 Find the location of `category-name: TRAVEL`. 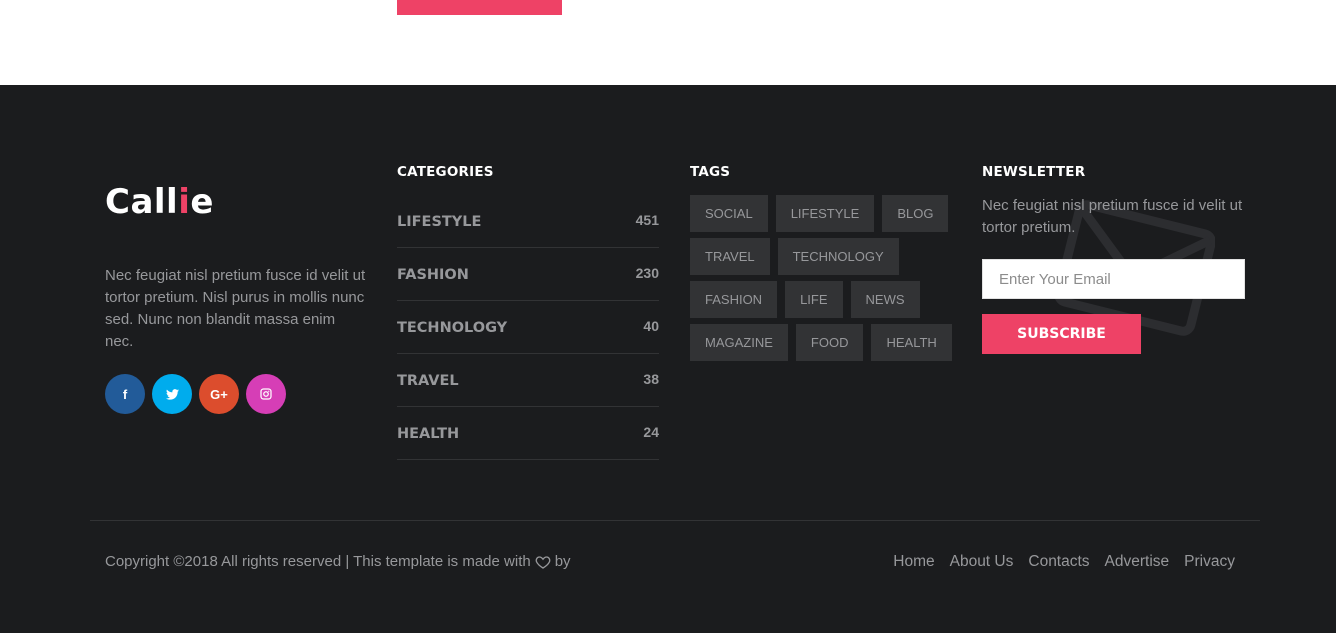

category-name: TRAVEL is located at coordinates (428, 381).